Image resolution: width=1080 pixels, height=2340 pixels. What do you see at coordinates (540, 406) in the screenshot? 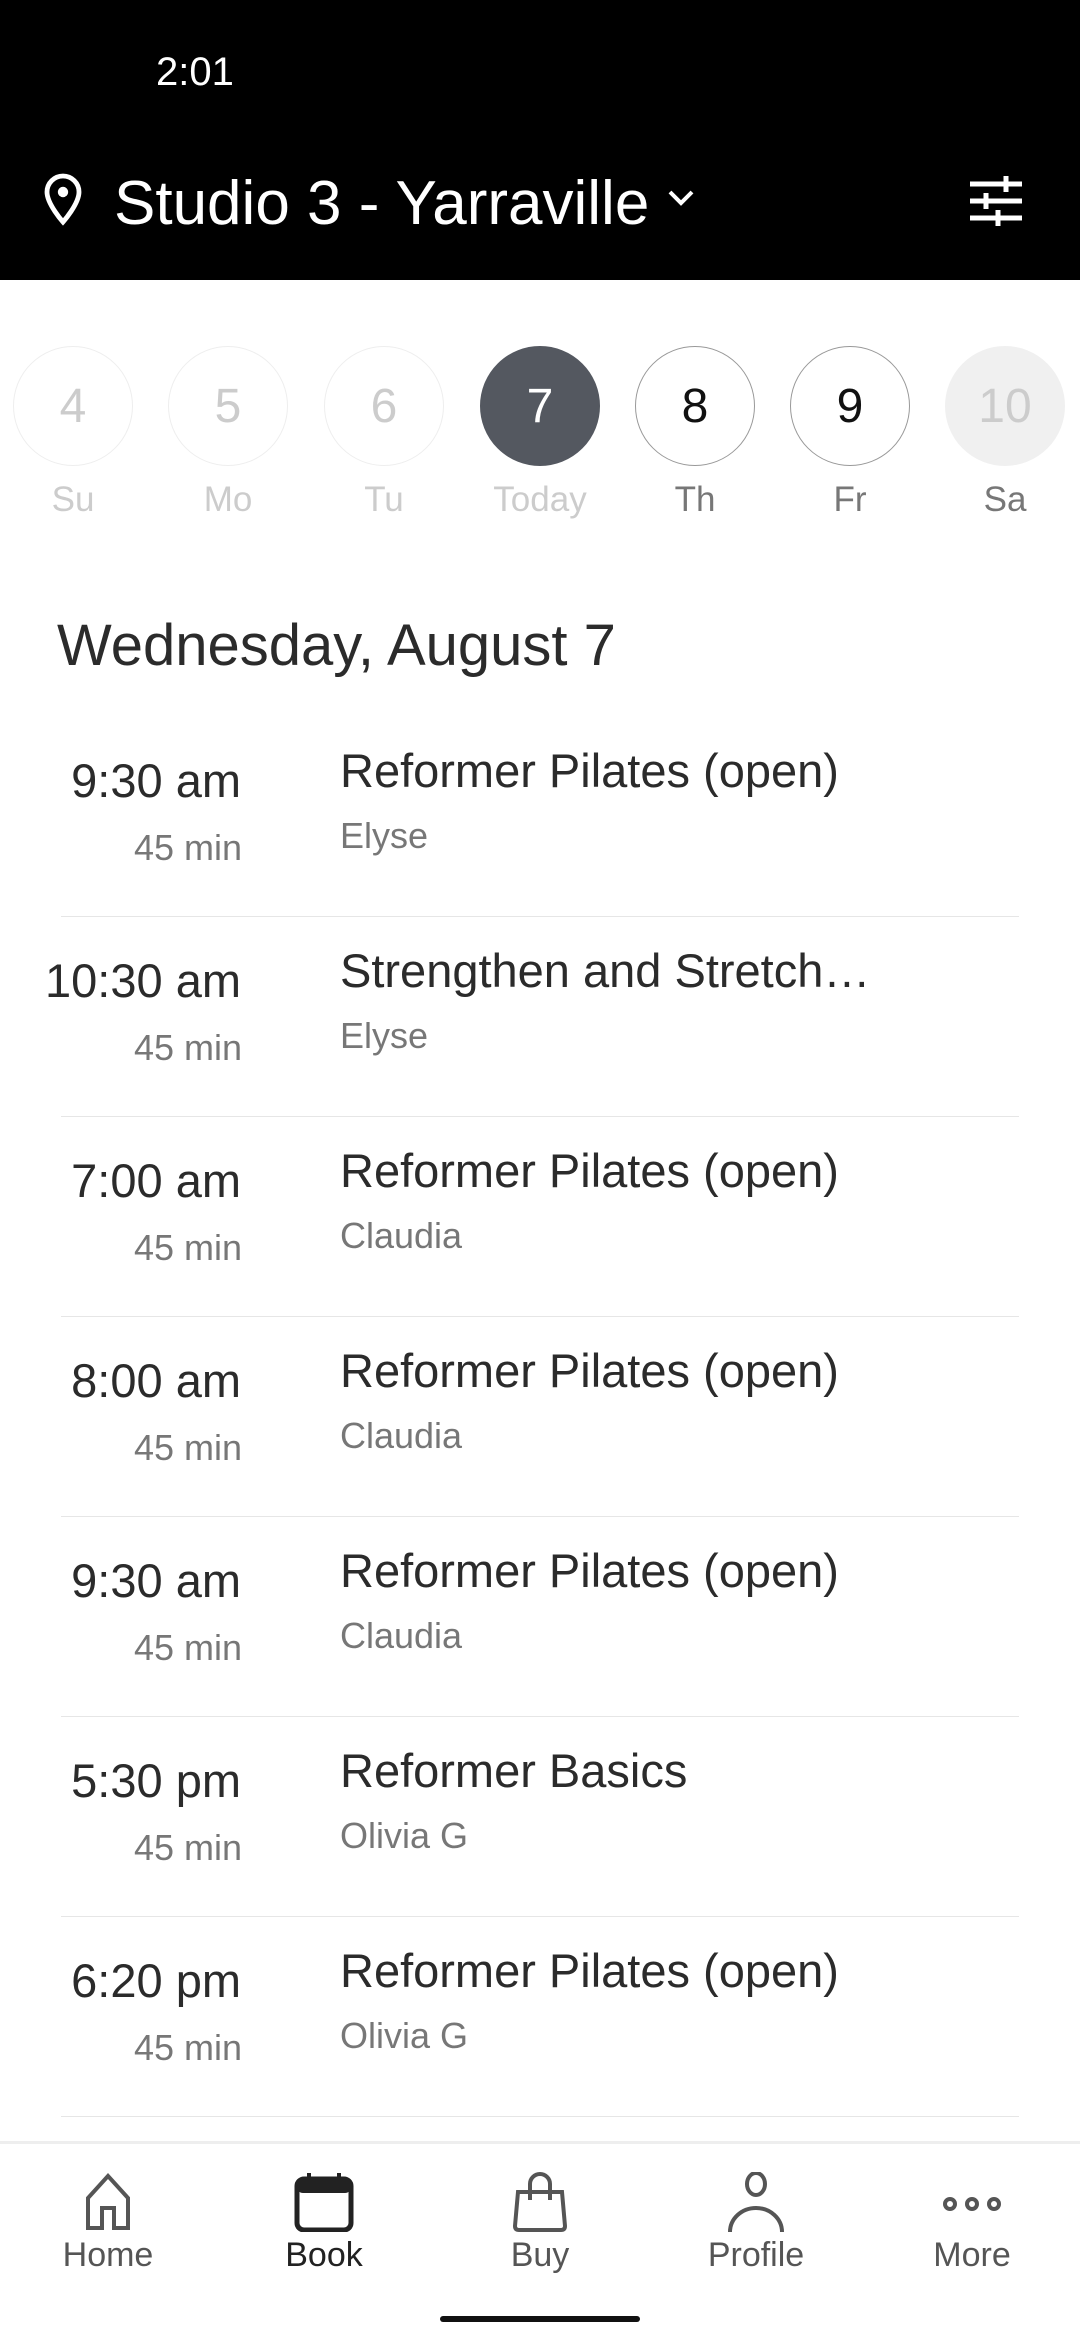
I see `date-number: 7` at bounding box center [540, 406].